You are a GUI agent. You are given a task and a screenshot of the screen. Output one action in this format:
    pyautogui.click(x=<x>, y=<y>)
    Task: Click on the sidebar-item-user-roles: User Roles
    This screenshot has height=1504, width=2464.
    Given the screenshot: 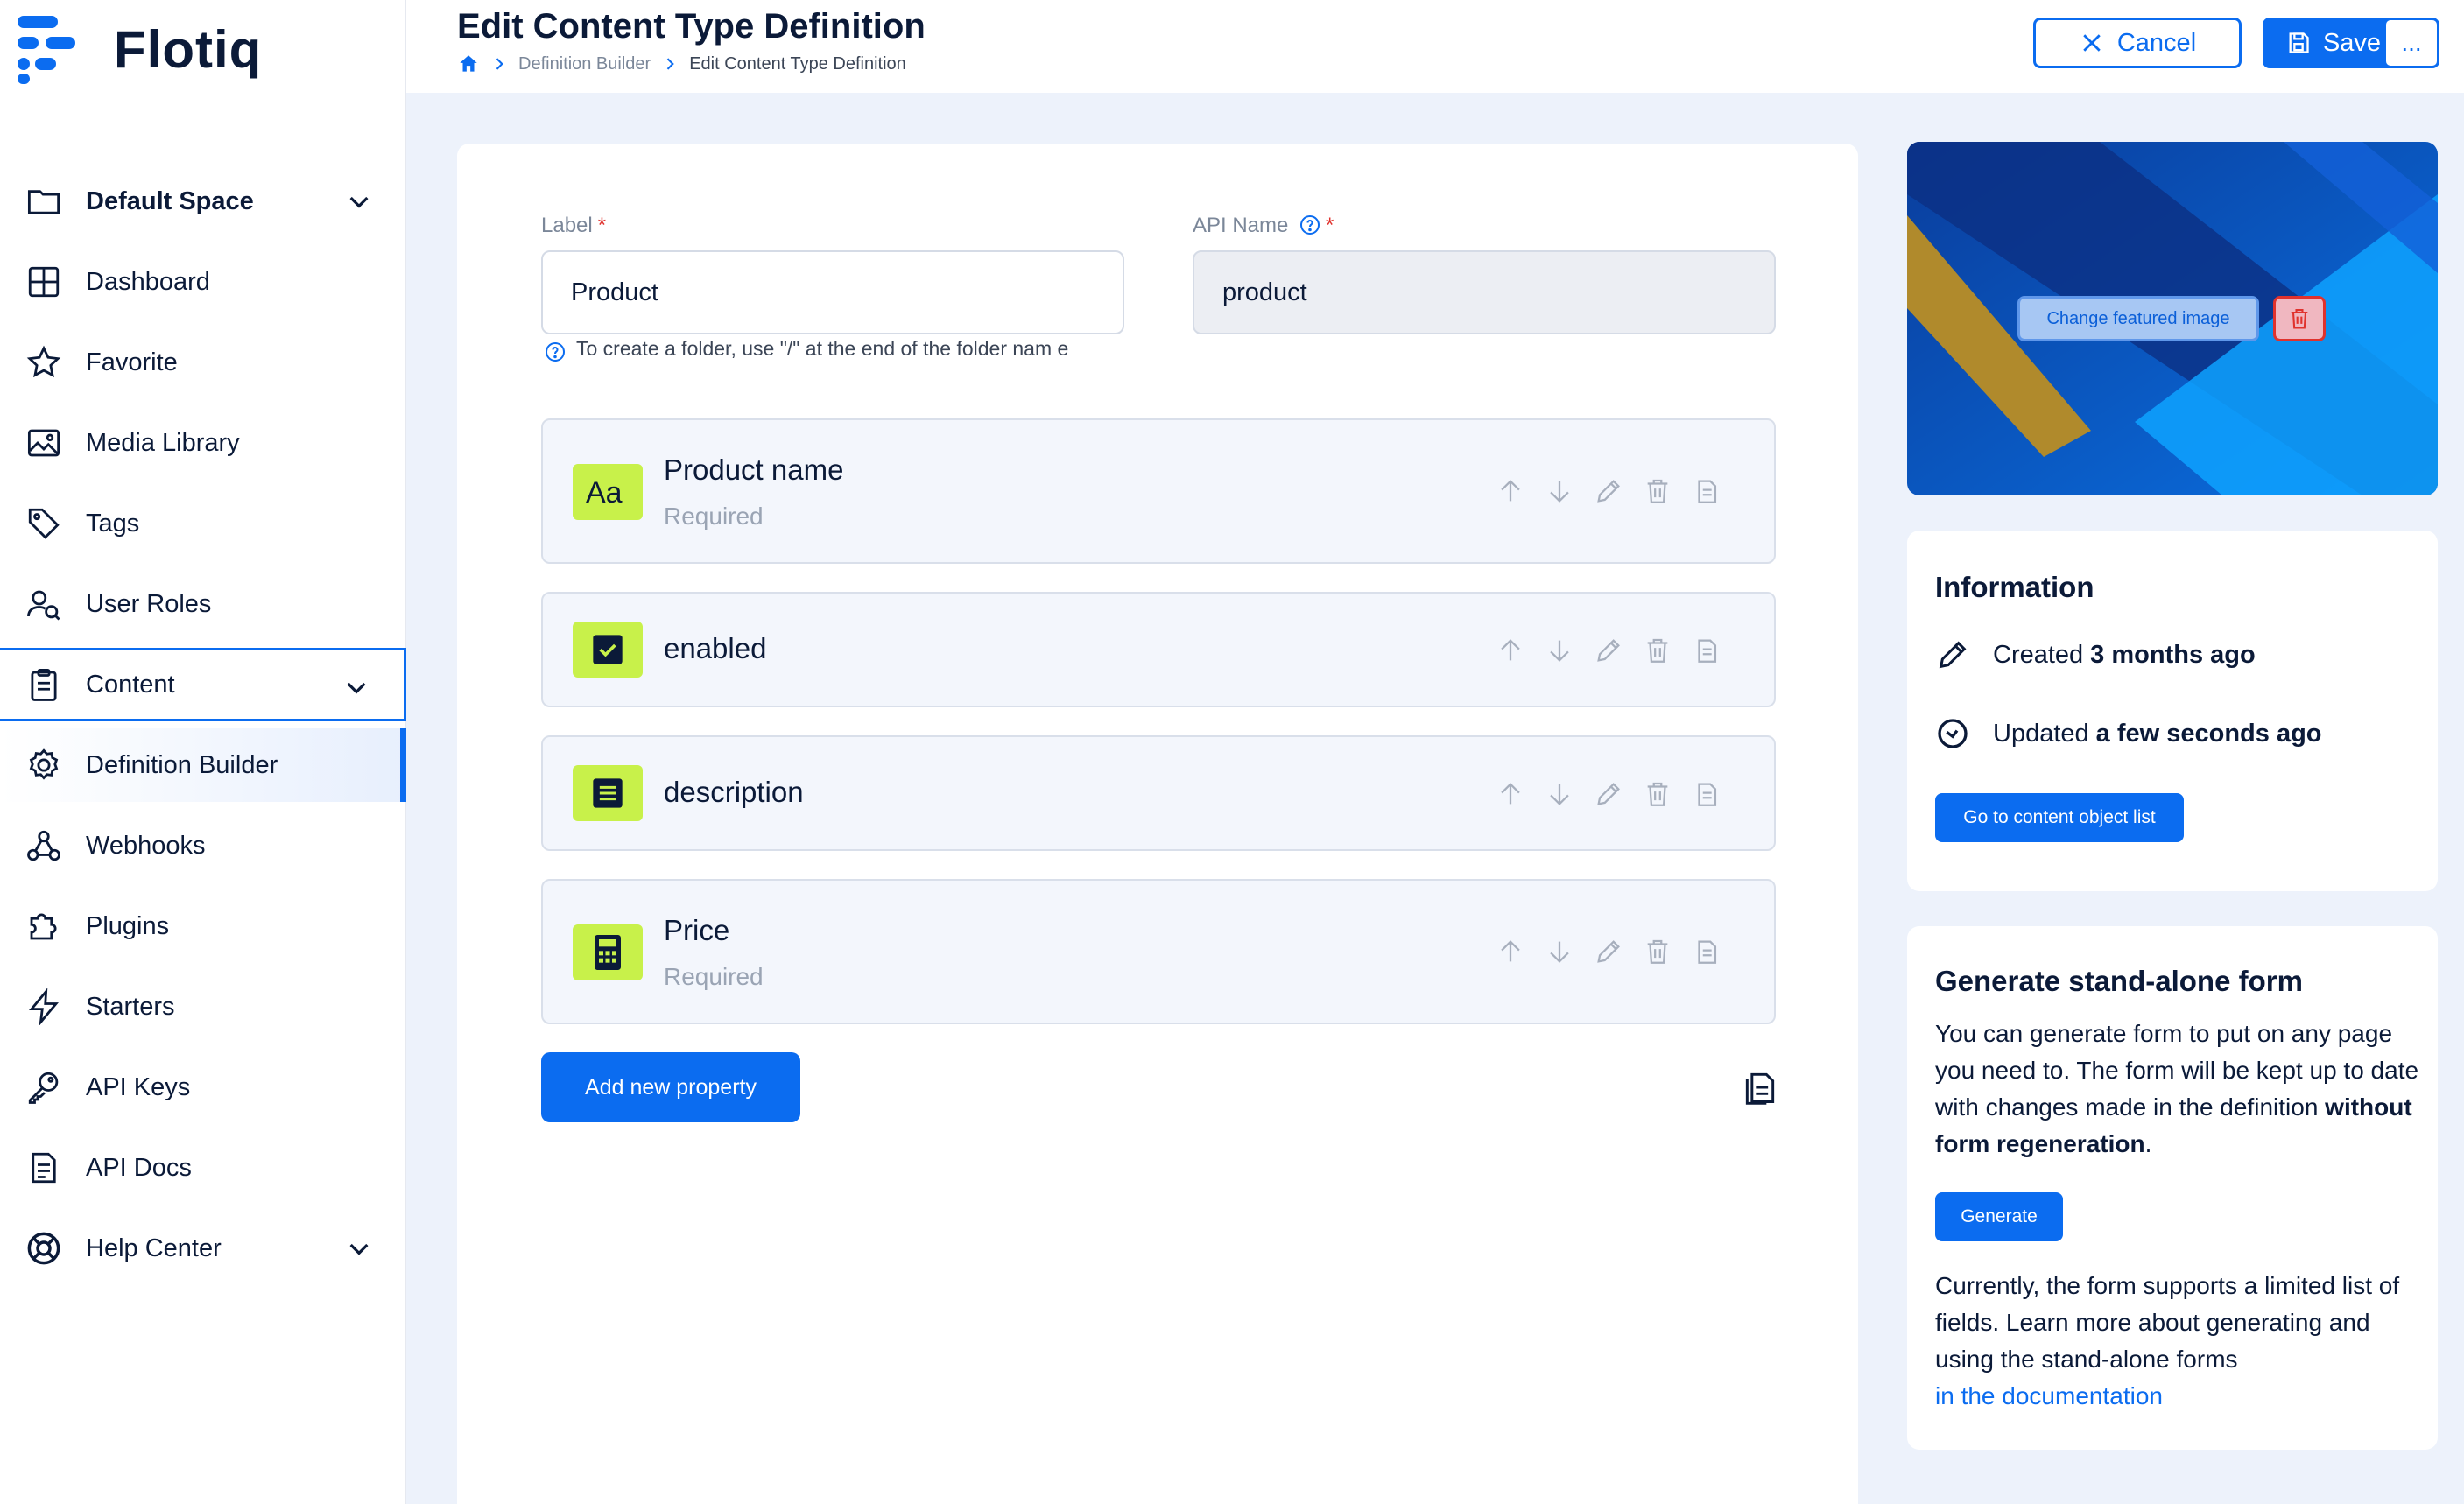 What is the action you would take?
    pyautogui.click(x=203, y=604)
    